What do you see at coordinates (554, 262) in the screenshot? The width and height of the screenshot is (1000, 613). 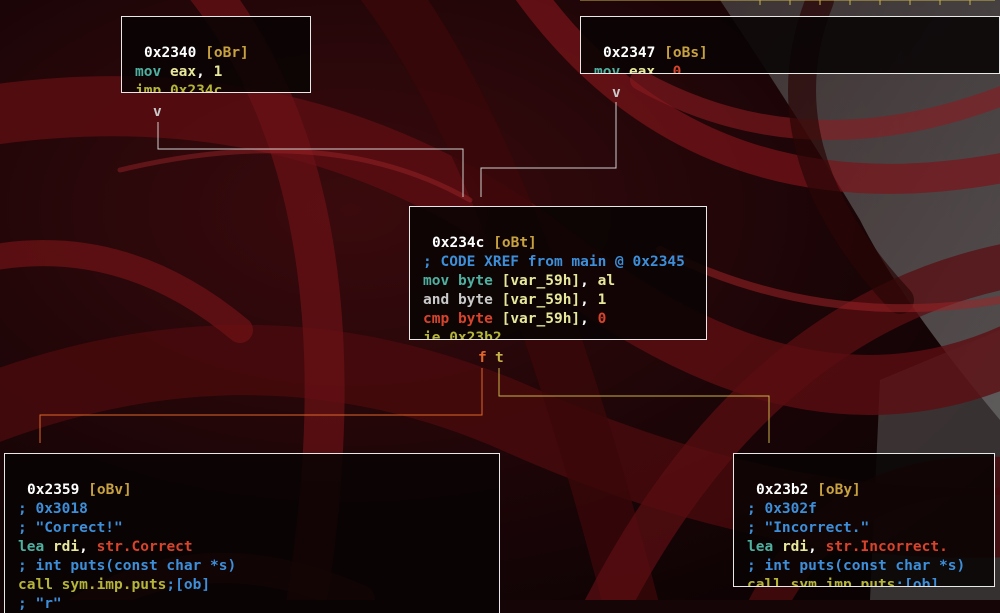 I see `xref-comment: ; CODE XREF from main @ 0x2345` at bounding box center [554, 262].